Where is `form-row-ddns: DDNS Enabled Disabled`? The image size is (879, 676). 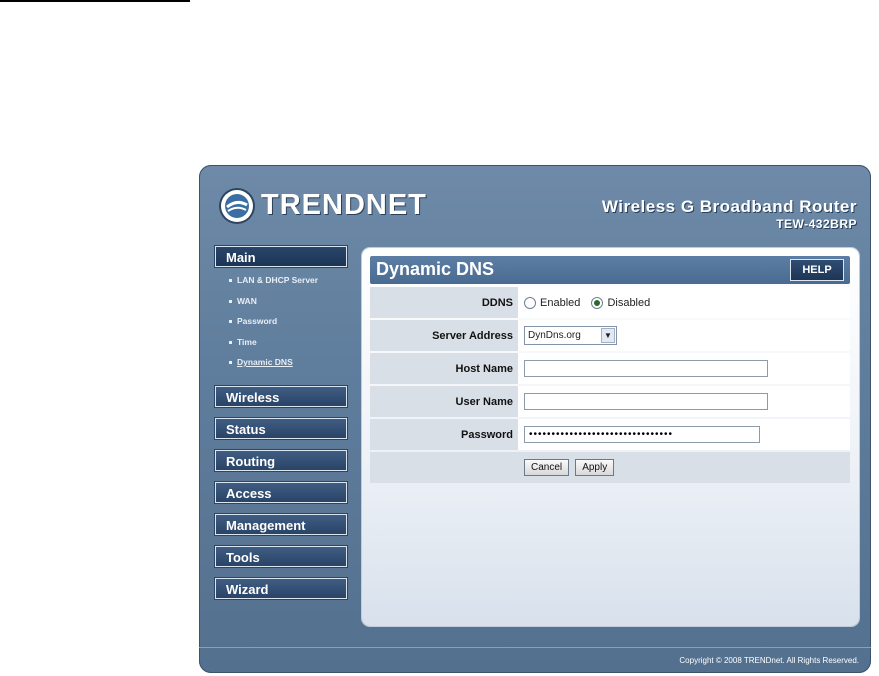
form-row-ddns: DDNS Enabled Disabled is located at coordinates (610, 302).